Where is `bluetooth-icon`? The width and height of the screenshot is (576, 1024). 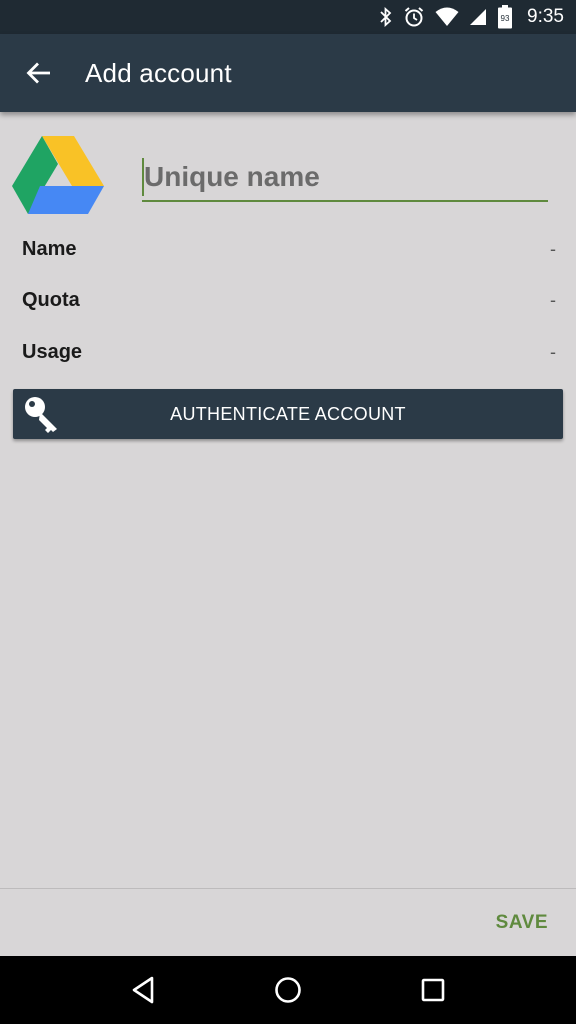 bluetooth-icon is located at coordinates (386, 17).